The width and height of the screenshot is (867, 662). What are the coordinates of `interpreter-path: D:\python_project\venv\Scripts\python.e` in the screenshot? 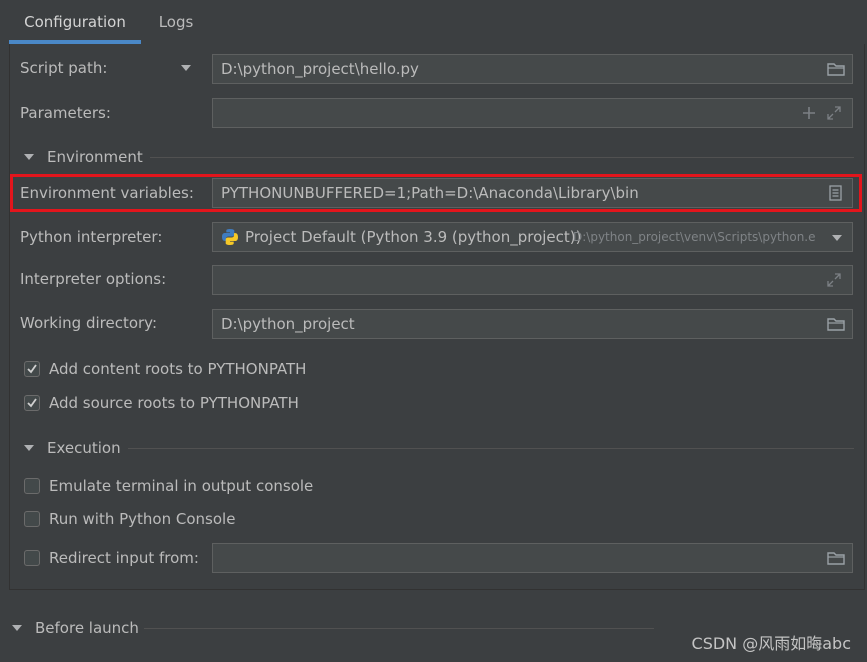 It's located at (694, 237).